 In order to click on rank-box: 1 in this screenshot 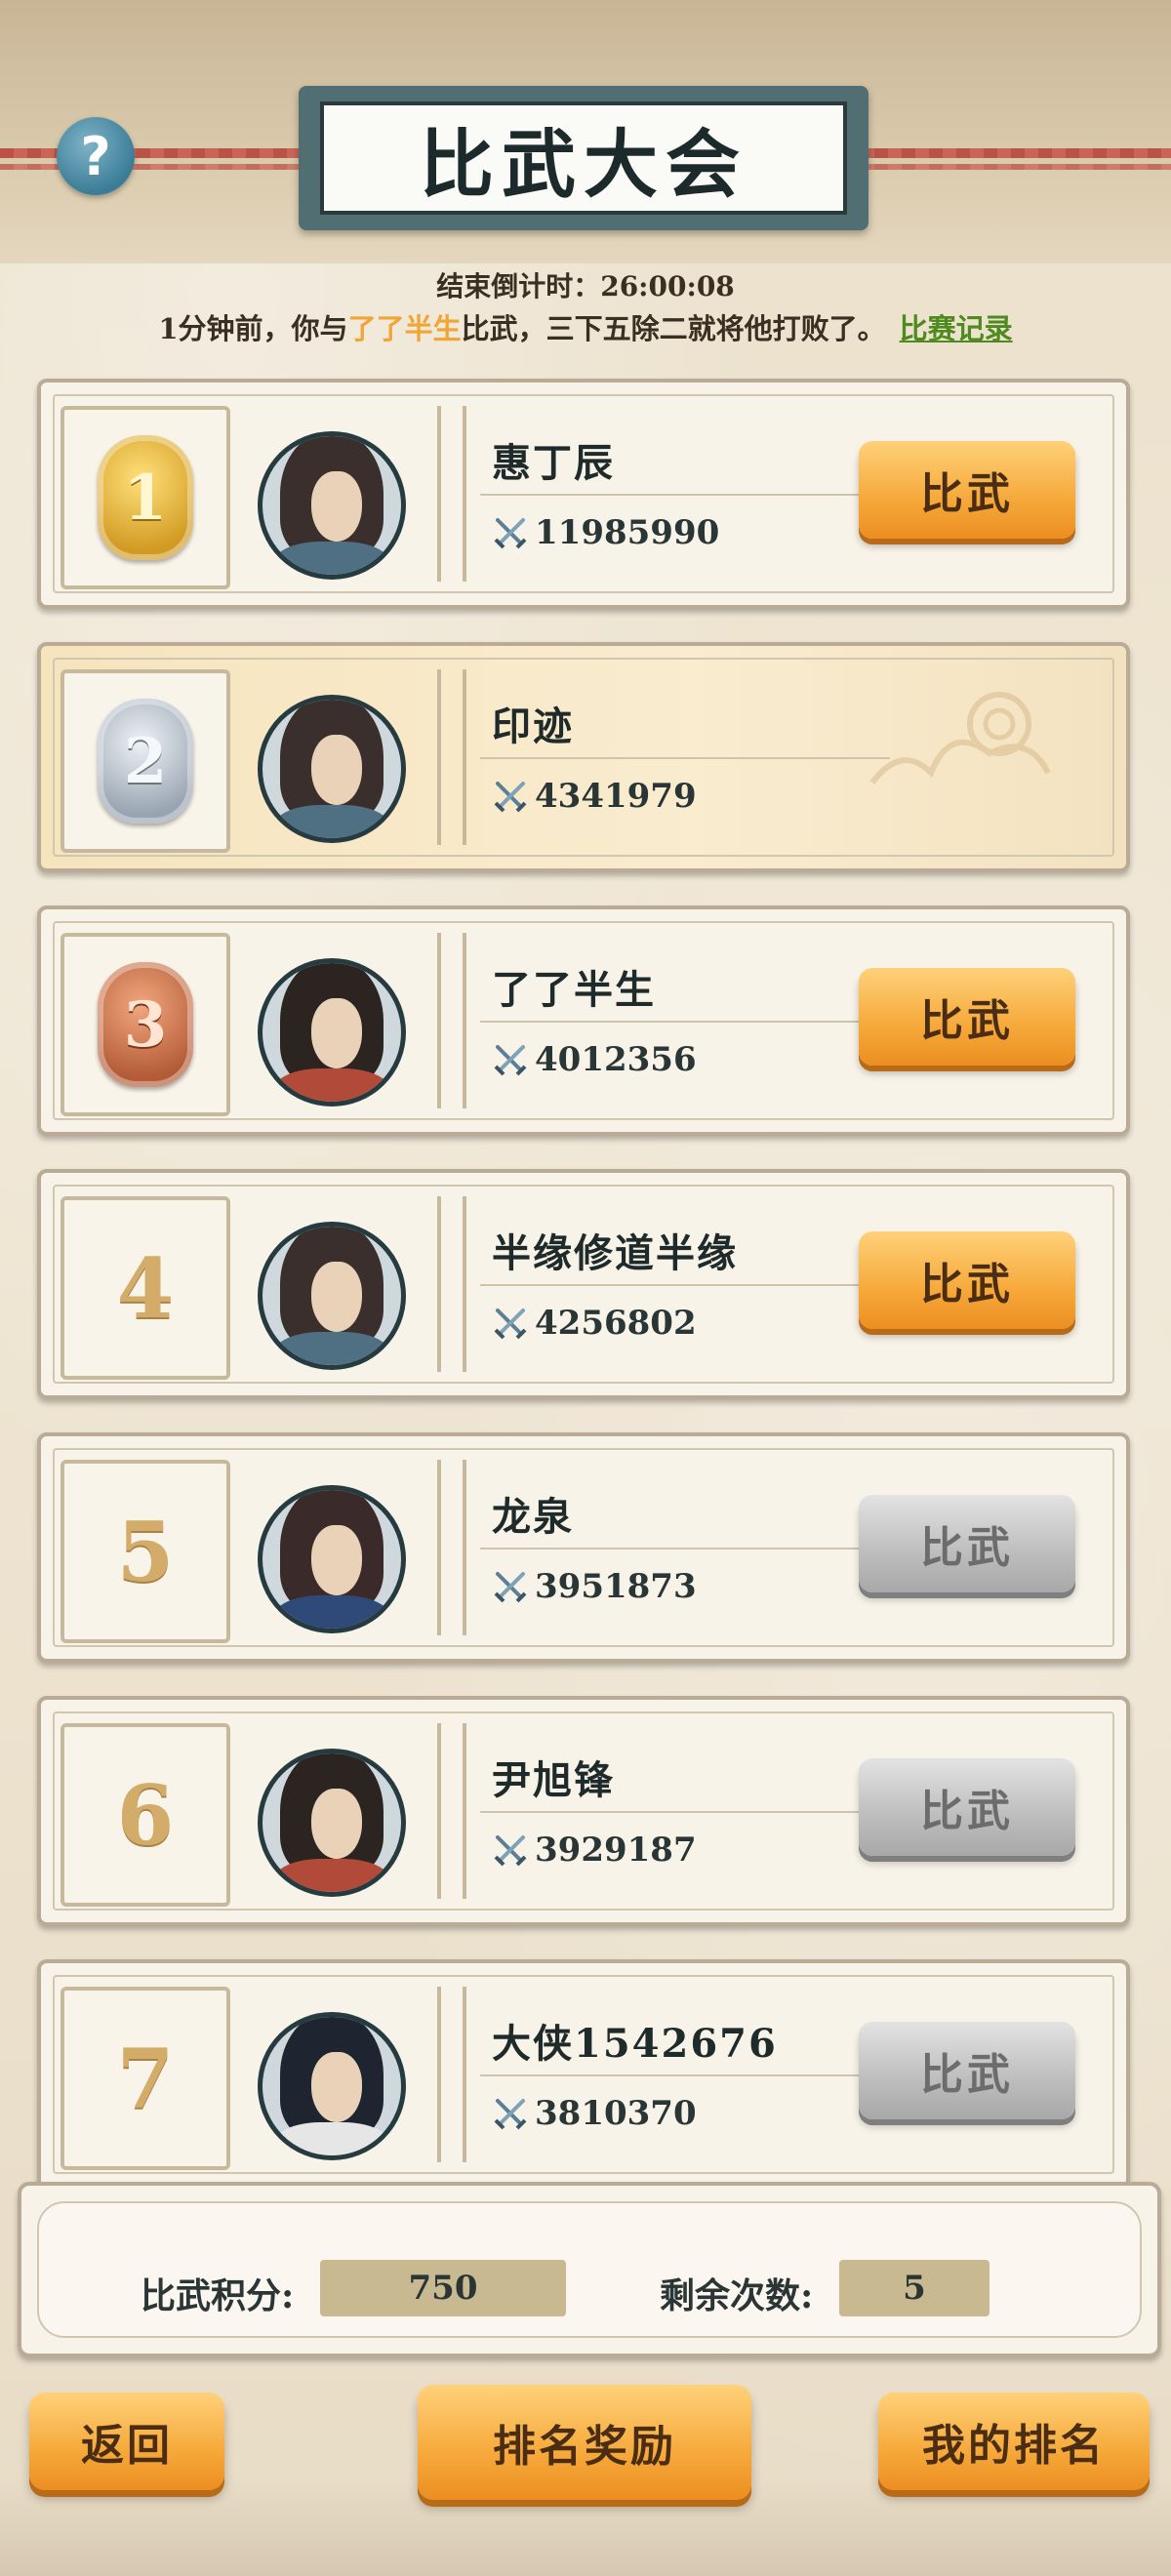, I will do `click(145, 497)`.